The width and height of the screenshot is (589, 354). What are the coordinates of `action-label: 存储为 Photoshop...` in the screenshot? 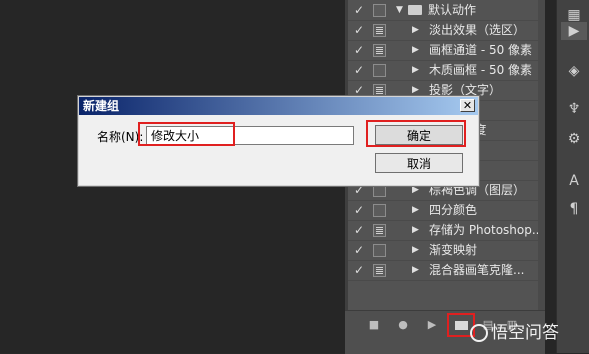 It's located at (486, 230).